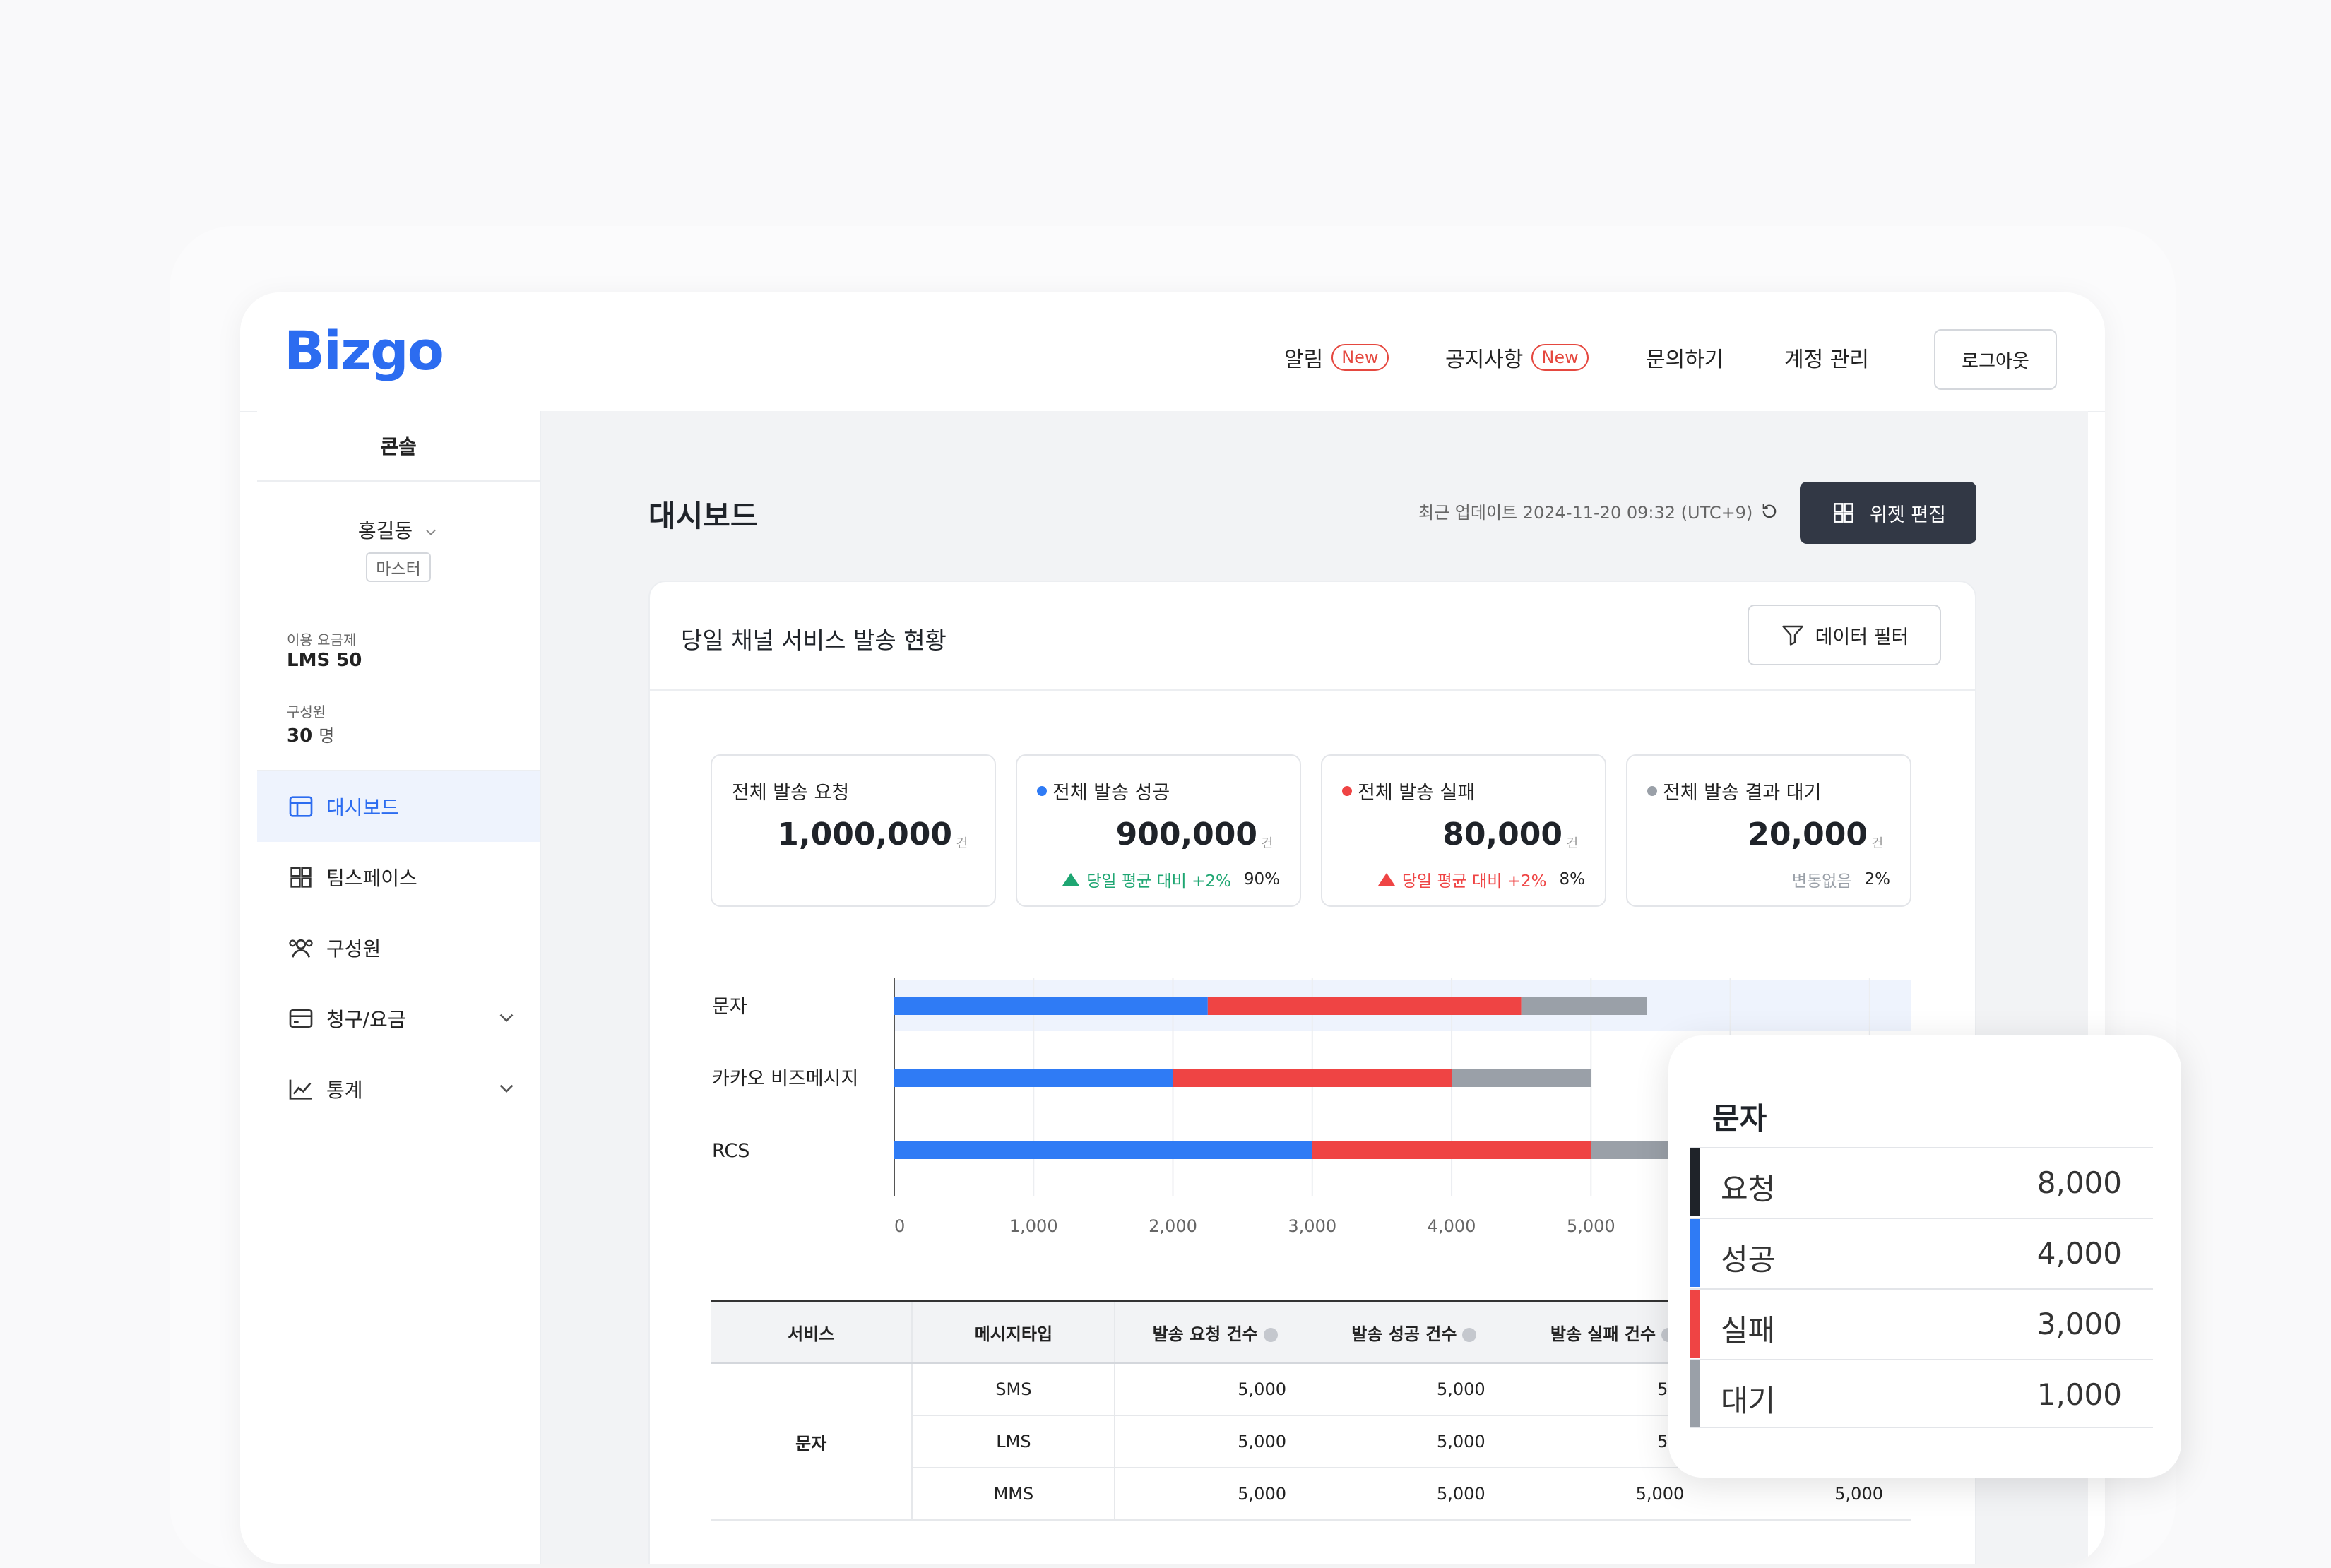  Describe the element at coordinates (1996, 359) in the screenshot. I see `logout-button: 로그아웃` at that location.